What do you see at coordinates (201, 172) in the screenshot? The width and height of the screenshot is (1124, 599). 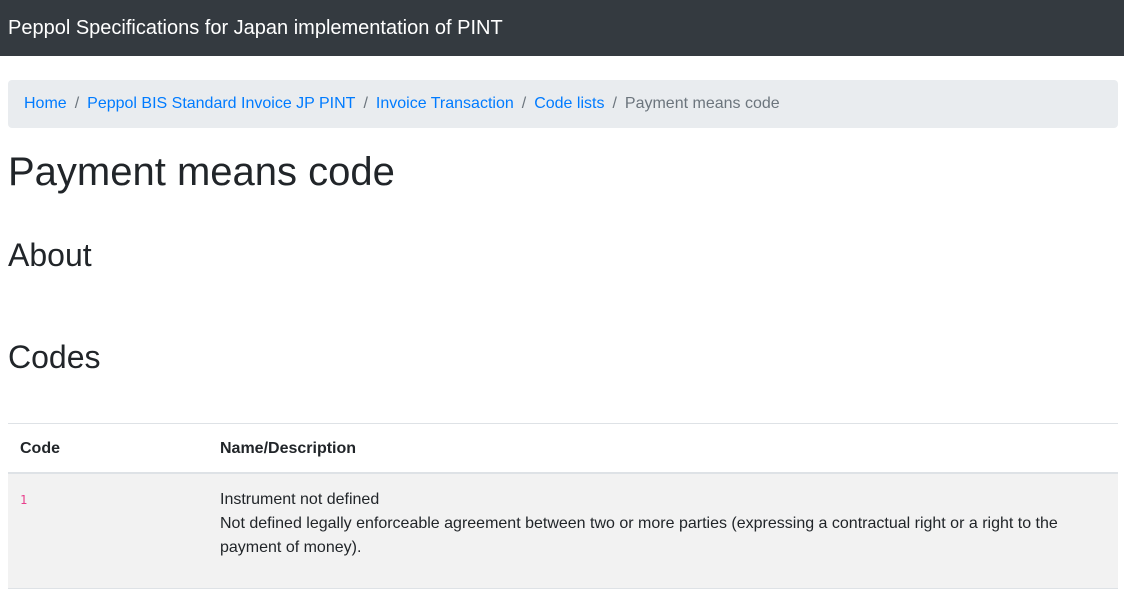 I see `page-title: Payment means code` at bounding box center [201, 172].